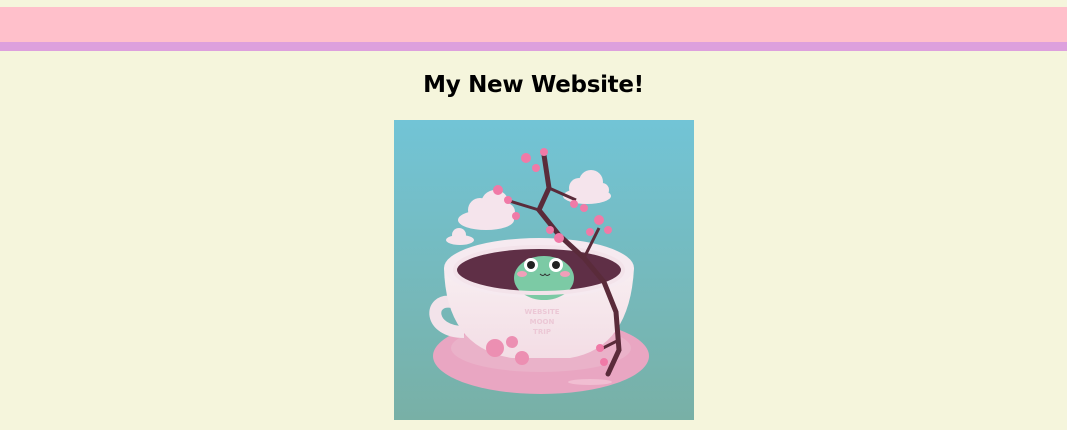 The height and width of the screenshot is (430, 1067). Describe the element at coordinates (533, 85) in the screenshot. I see `page-title: My New Website!` at that location.